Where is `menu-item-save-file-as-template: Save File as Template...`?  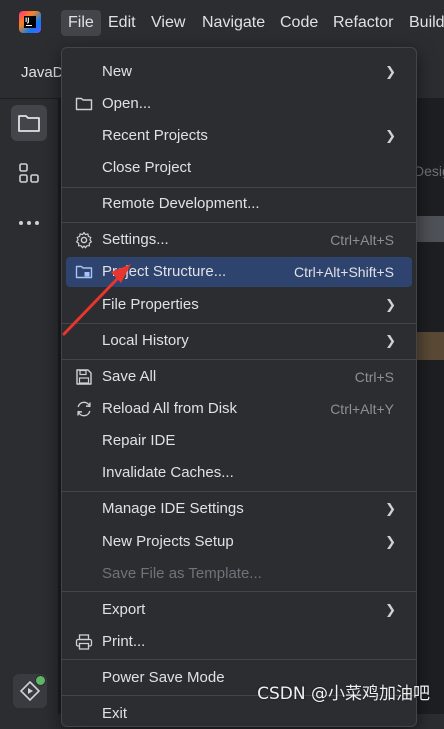
menu-item-save-file-as-template: Save File as Template... is located at coordinates (182, 573).